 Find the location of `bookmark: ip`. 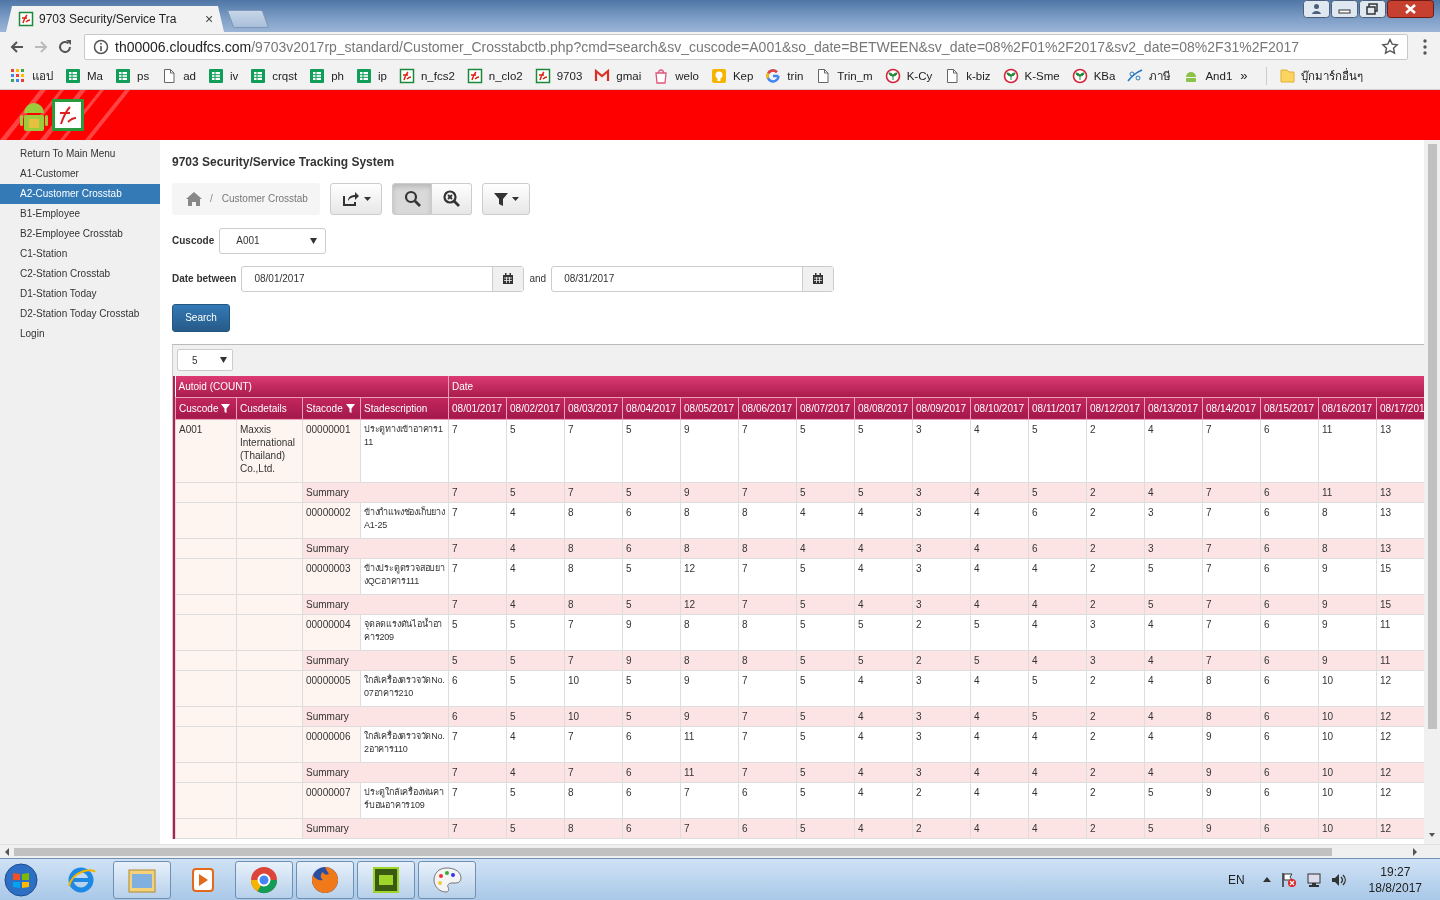

bookmark: ip is located at coordinates (371, 75).